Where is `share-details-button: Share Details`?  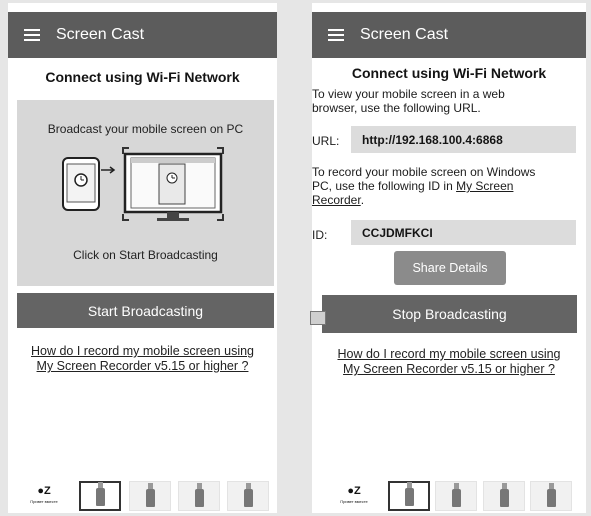 share-details-button: Share Details is located at coordinates (450, 268).